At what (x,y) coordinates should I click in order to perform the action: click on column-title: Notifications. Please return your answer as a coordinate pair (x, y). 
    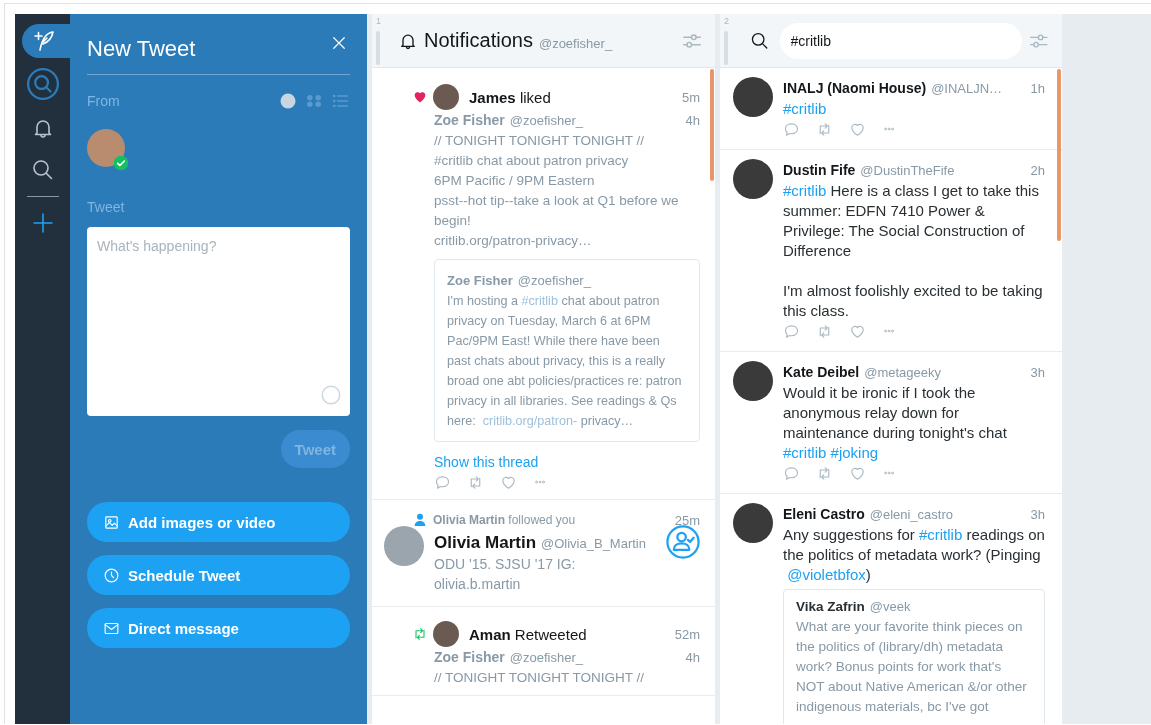
    Looking at the image, I should click on (478, 40).